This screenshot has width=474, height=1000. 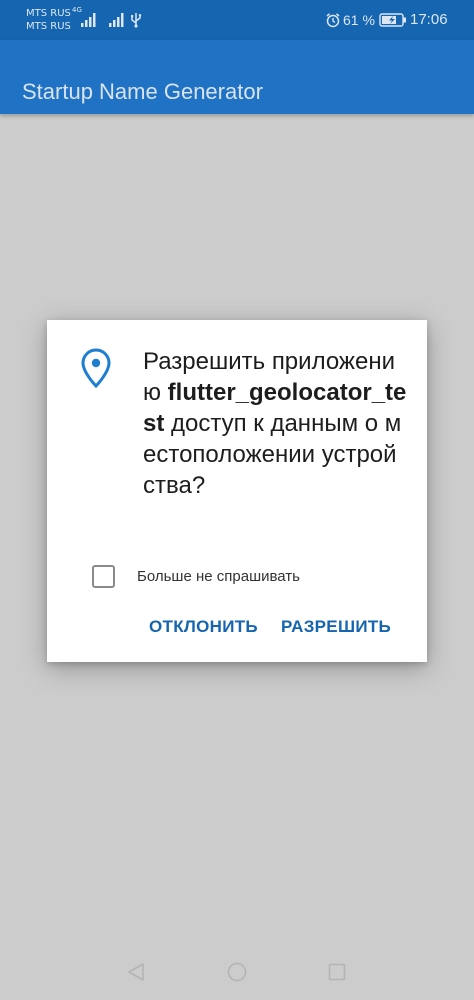 I want to click on location-pin-icon, so click(x=96, y=368).